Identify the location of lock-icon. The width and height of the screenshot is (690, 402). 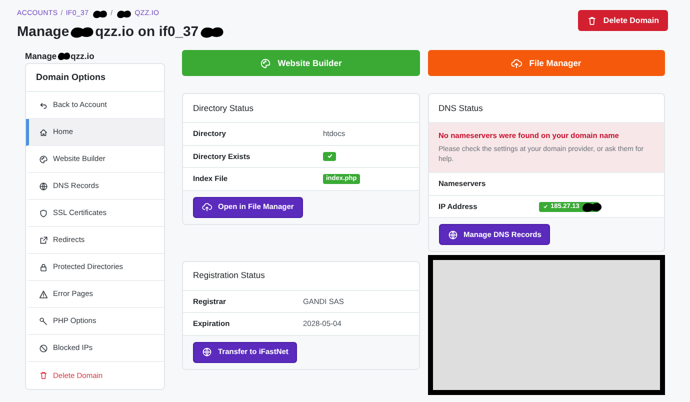
(43, 267).